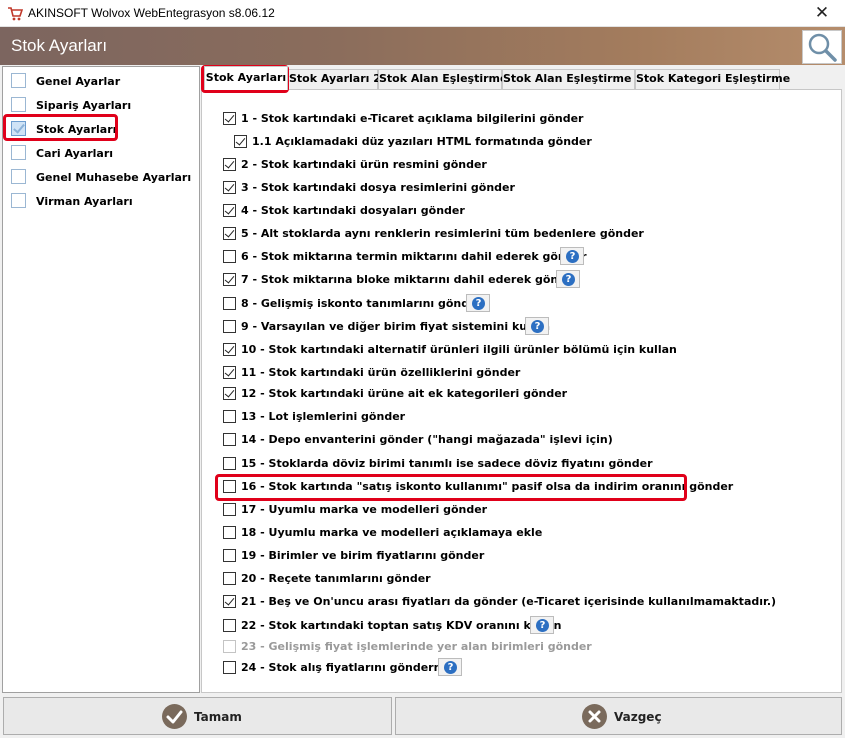 The height and width of the screenshot is (738, 845). I want to click on option-8: 8 - Gelişmiş iskonto tanımlarını gönder, so click(360, 304).